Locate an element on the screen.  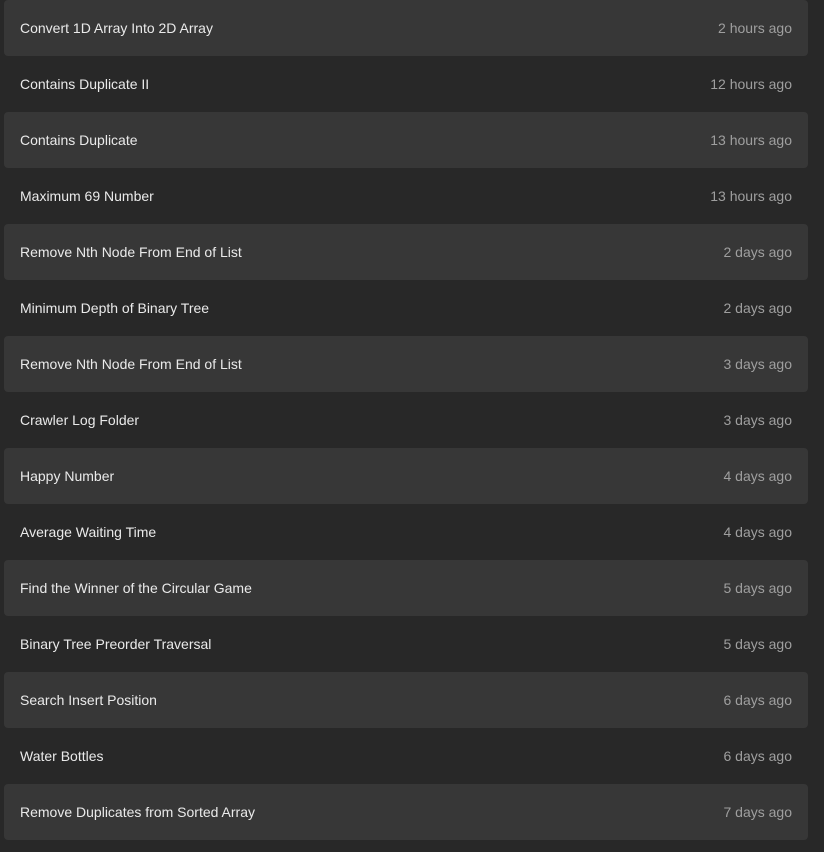
problem-title: Crawler Log Folder is located at coordinates (80, 420).